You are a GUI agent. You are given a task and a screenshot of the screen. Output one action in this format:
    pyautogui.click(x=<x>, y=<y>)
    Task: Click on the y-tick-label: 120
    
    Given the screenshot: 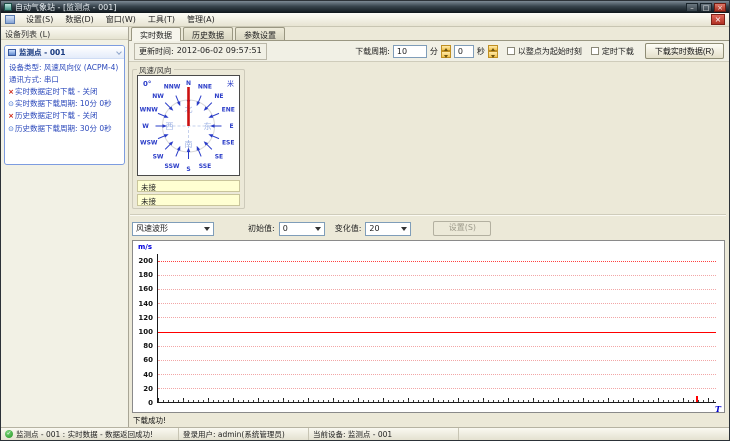 What is the action you would take?
    pyautogui.click(x=145, y=317)
    